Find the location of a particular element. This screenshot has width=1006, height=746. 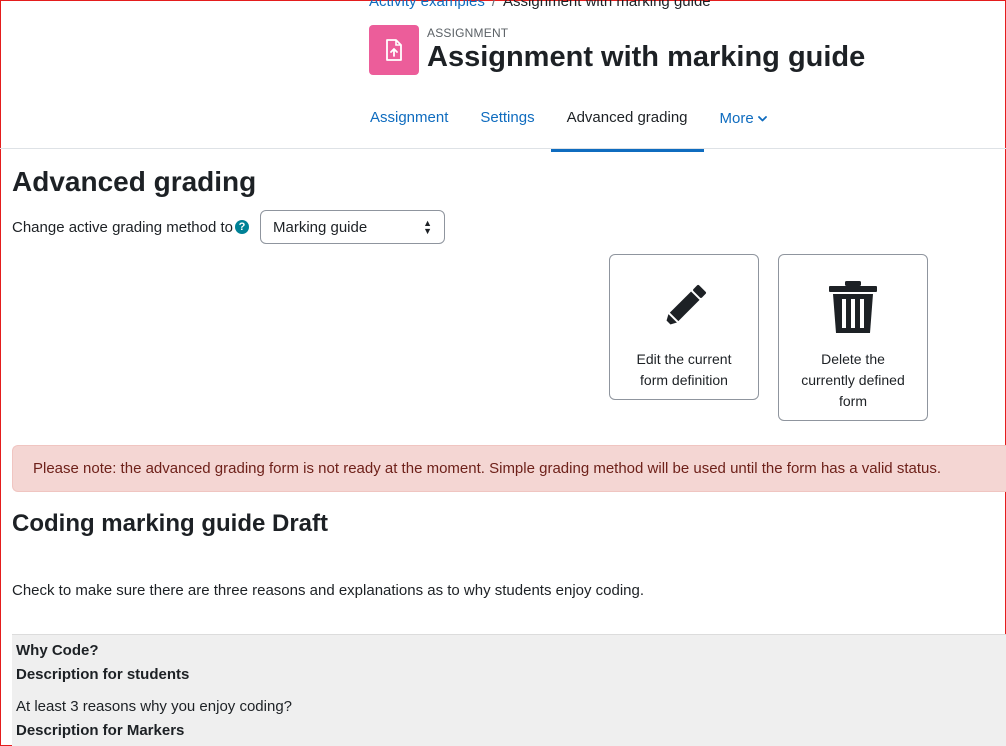

breadcrumb-current: Assignment with marking guide is located at coordinates (607, 5).